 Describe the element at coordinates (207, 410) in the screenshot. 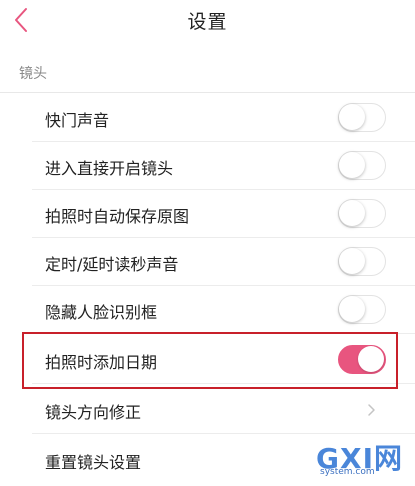

I see `setting-row-lens-orientation: 镜头方向修正` at that location.